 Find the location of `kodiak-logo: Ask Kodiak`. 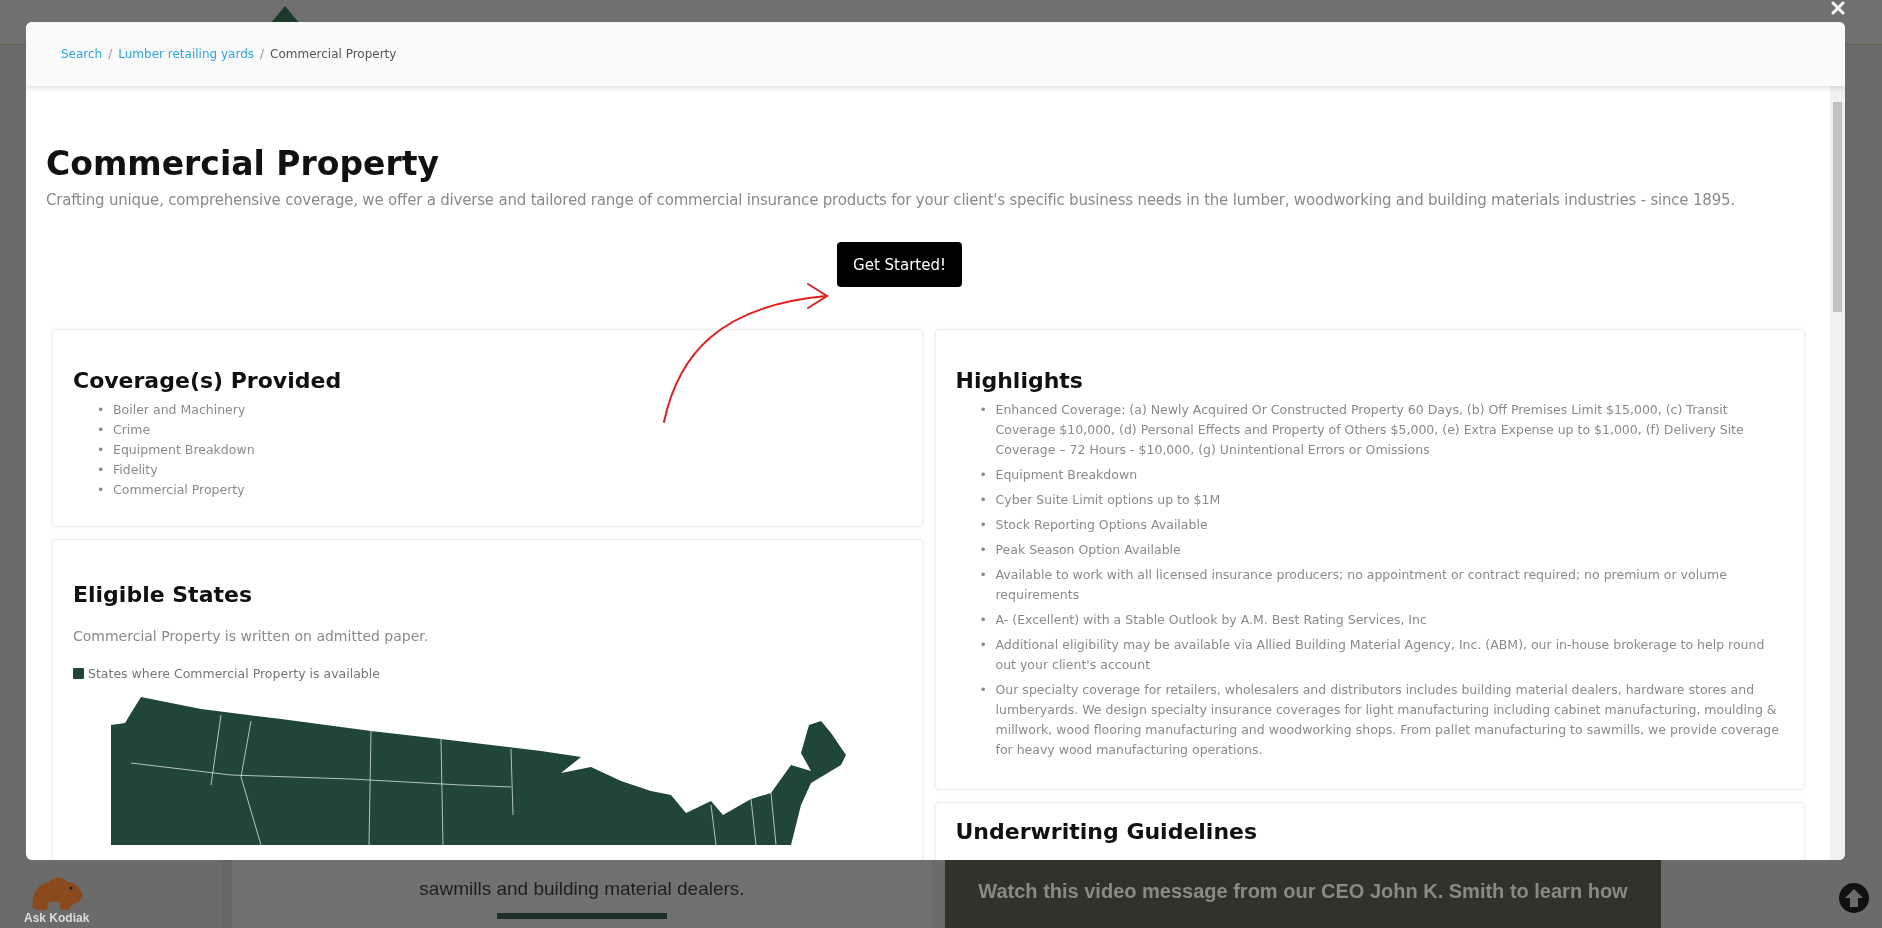

kodiak-logo: Ask Kodiak is located at coordinates (57, 898).